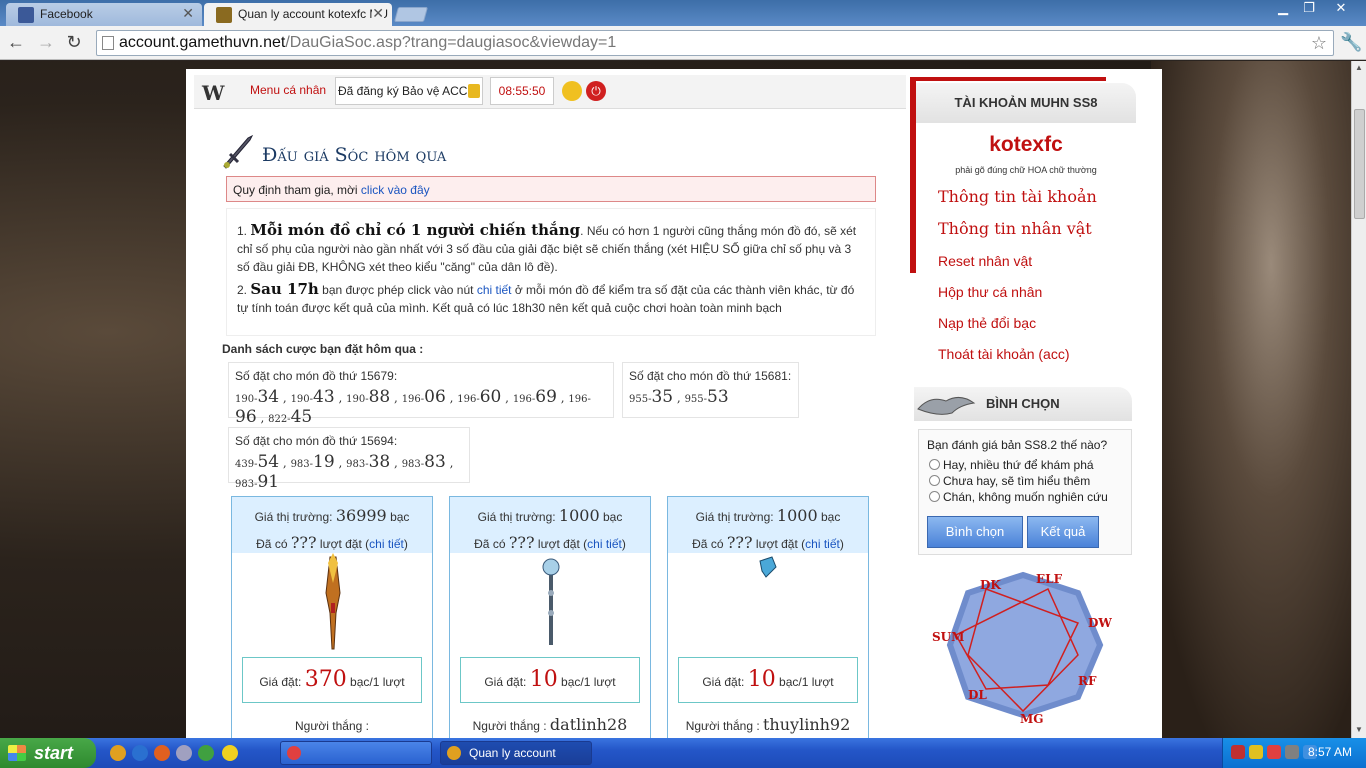  What do you see at coordinates (975, 532) in the screenshot?
I see `vote-button: Bình chọn` at bounding box center [975, 532].